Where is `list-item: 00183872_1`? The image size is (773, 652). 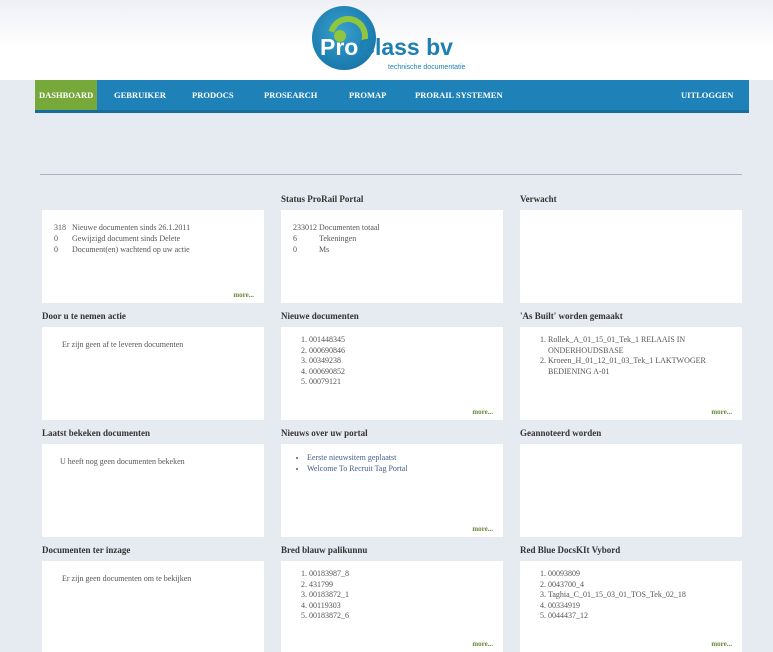 list-item: 00183872_1 is located at coordinates (401, 595).